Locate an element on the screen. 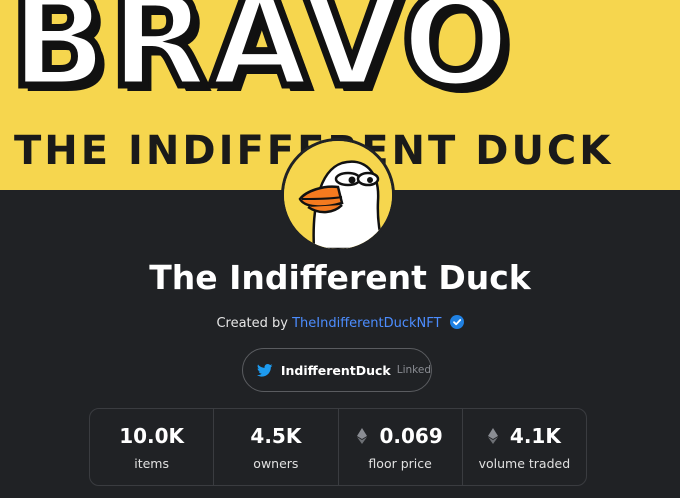 The width and height of the screenshot is (680, 498). stat-owners: 4.5K owners is located at coordinates (276, 447).